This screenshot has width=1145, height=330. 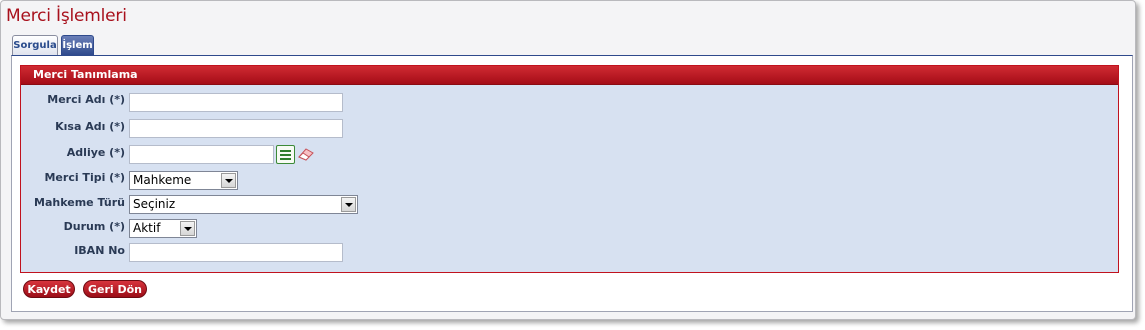 What do you see at coordinates (236, 102) in the screenshot?
I see `merci-adi-input` at bounding box center [236, 102].